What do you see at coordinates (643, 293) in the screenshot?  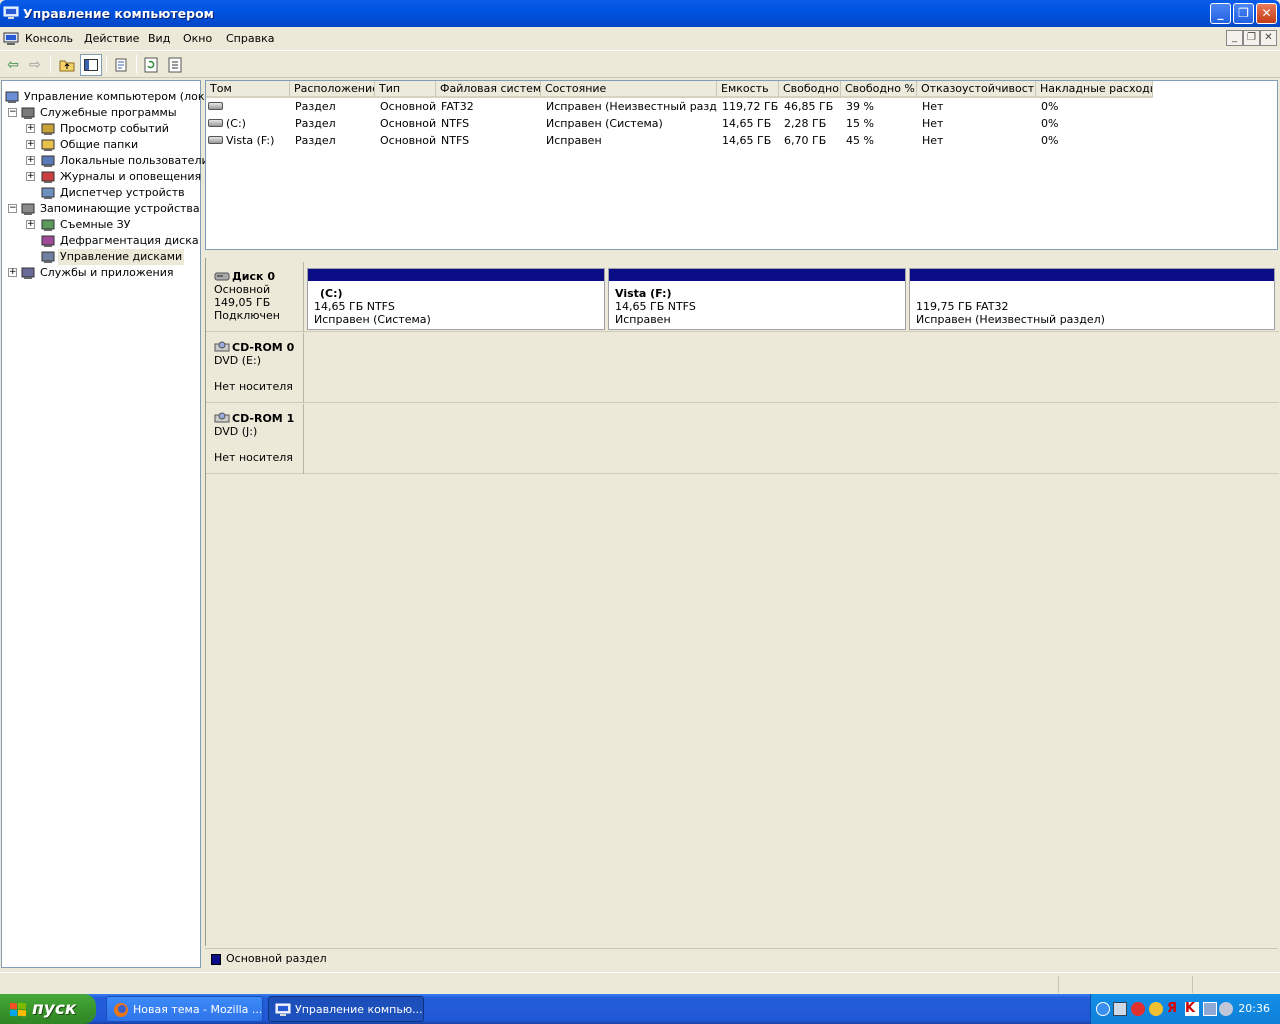 I see `partition-title: Vista (F:)` at bounding box center [643, 293].